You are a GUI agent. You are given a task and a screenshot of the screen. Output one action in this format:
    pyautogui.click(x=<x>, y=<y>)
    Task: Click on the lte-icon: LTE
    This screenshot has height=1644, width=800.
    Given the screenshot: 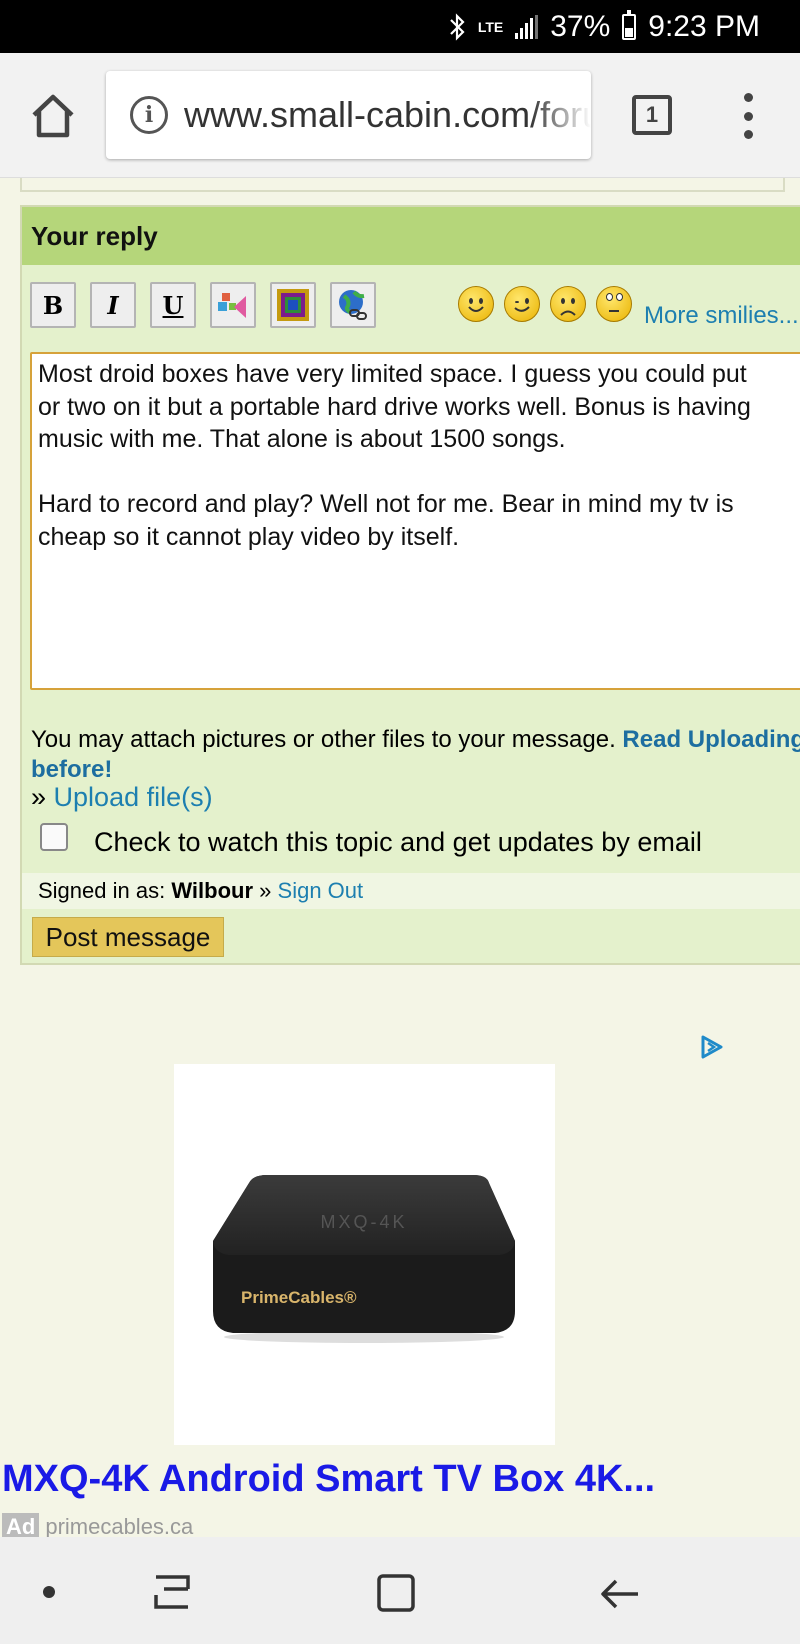 What is the action you would take?
    pyautogui.click(x=490, y=26)
    